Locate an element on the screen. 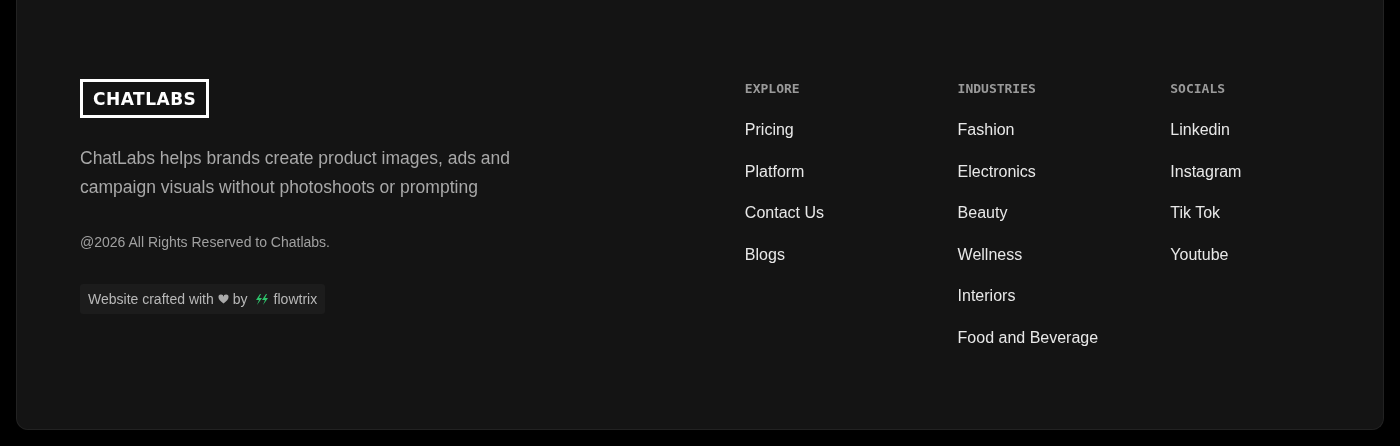 Image resolution: width=1400 pixels, height=446 pixels. footer-link: Food and Beverage is located at coordinates (1064, 337).